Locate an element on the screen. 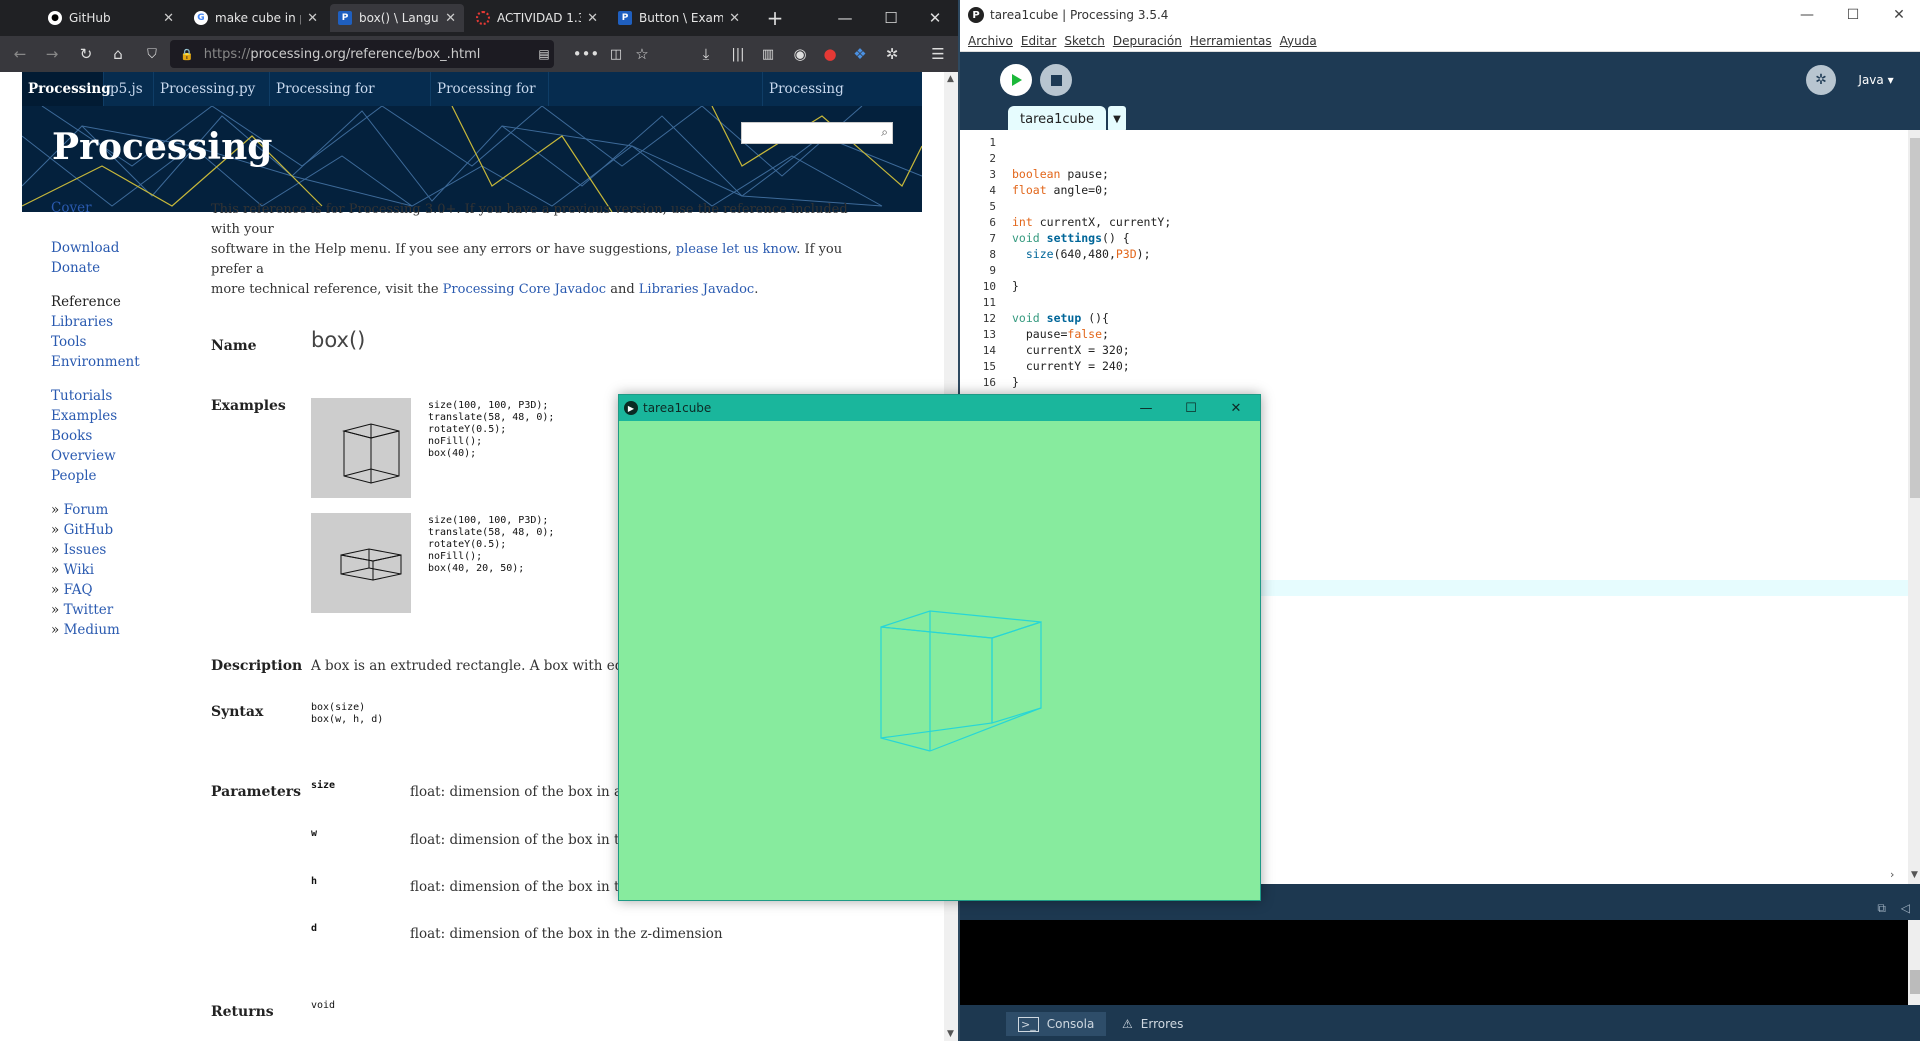  nav-processing: Processing is located at coordinates (66, 89).